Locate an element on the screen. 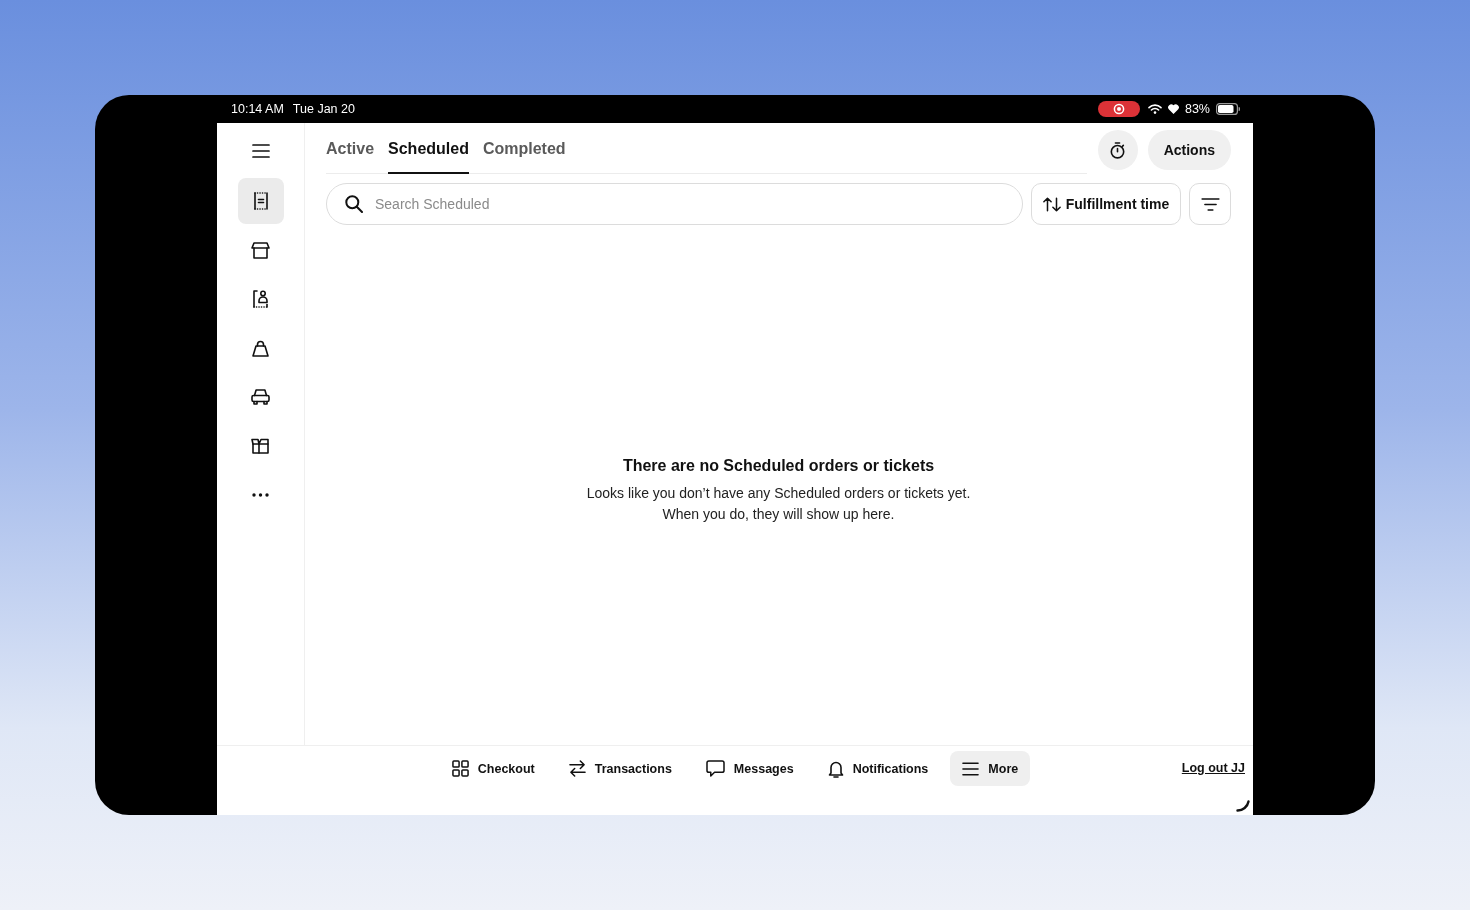  bag-icon is located at coordinates (260, 348).